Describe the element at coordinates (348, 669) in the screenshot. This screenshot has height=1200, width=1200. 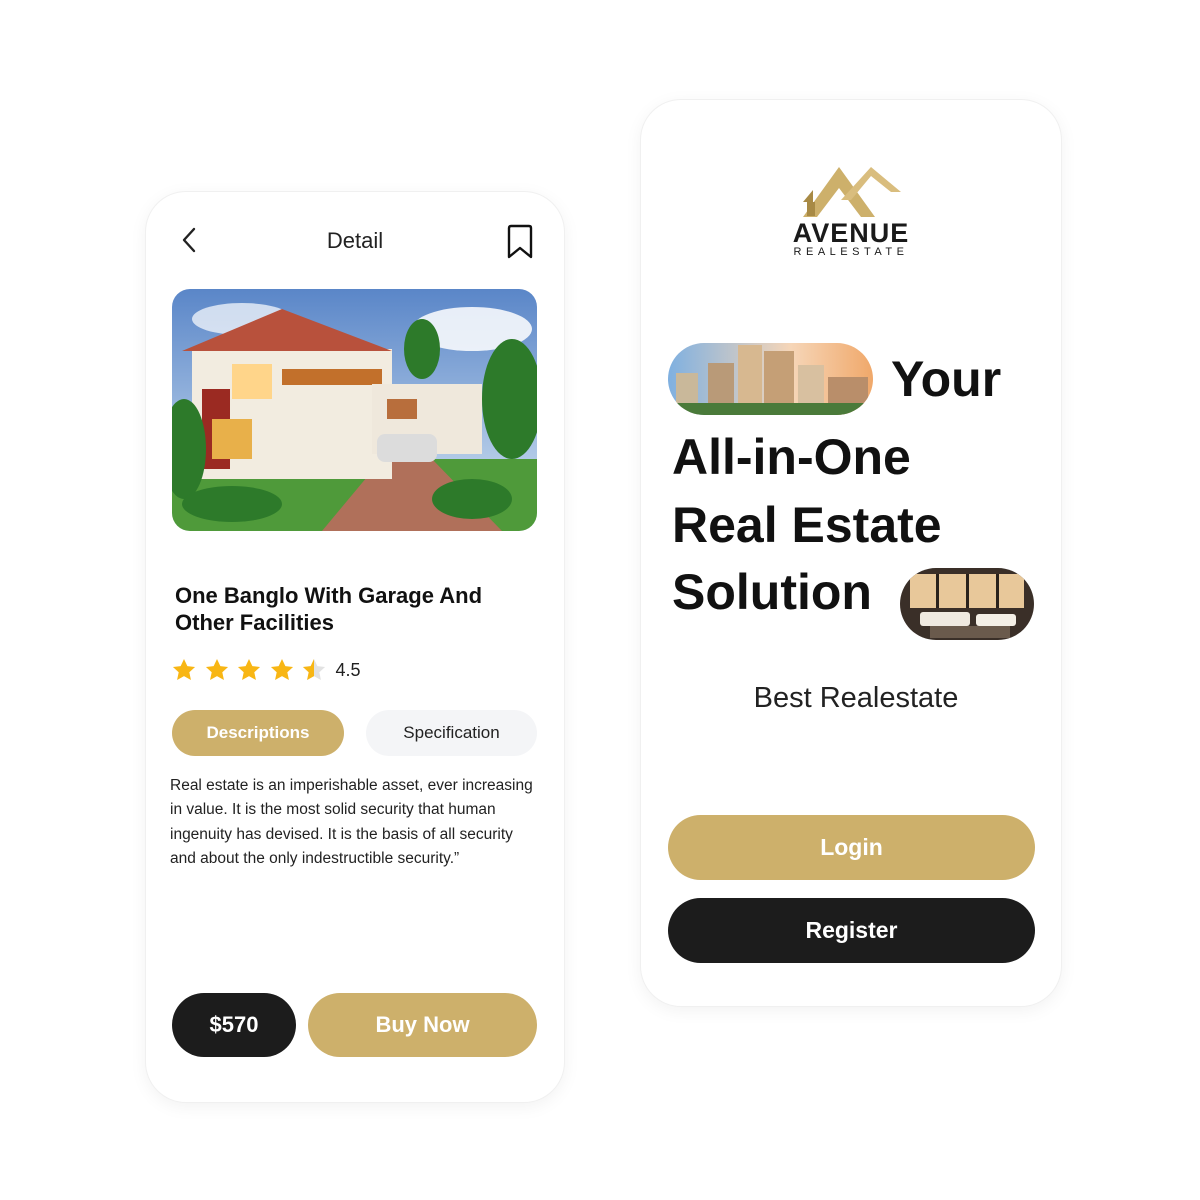
I see `rating-value: 4.5` at that location.